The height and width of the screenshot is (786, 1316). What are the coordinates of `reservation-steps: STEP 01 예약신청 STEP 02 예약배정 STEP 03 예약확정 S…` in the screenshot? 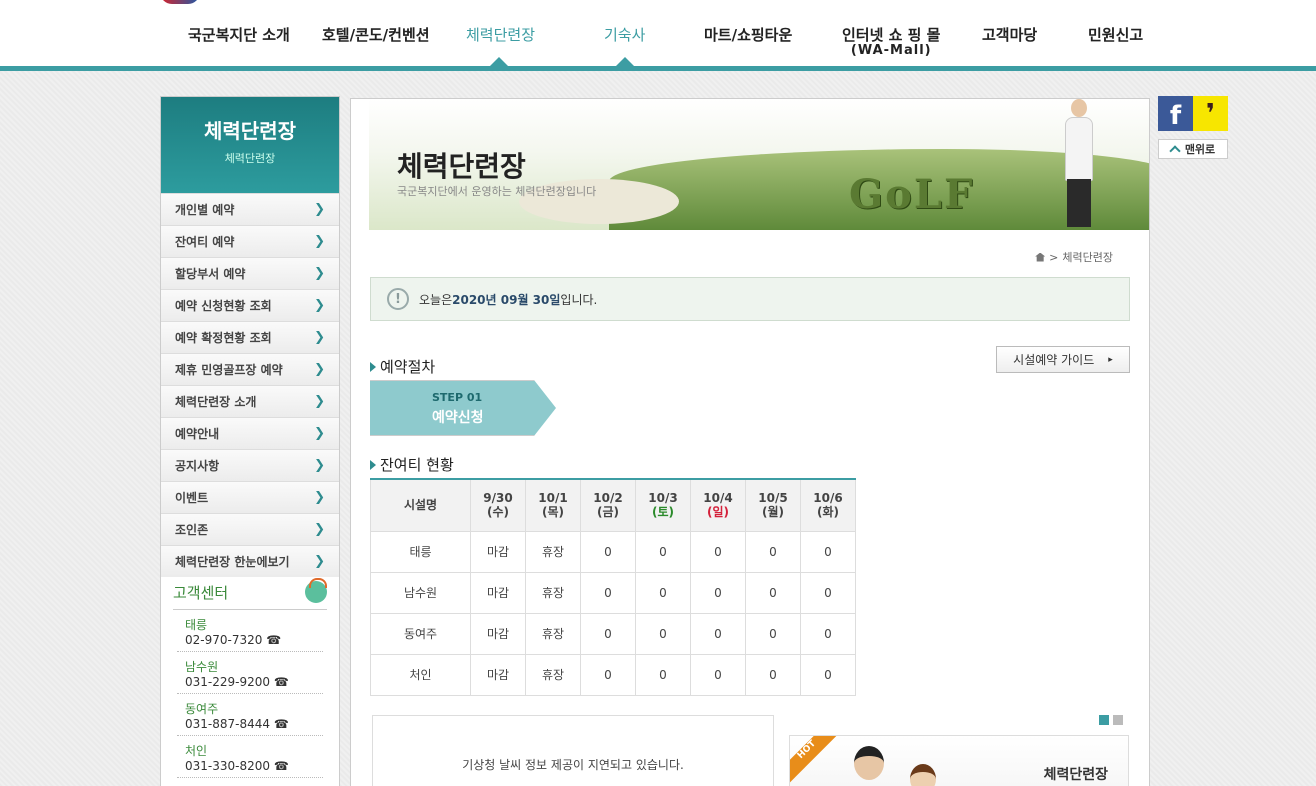 It's located at (751, 408).